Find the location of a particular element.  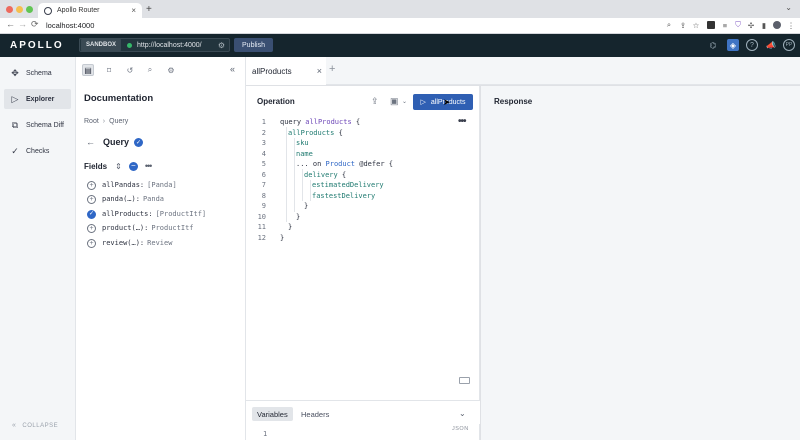

browser-menu-icon: ⋮ is located at coordinates (791, 25).